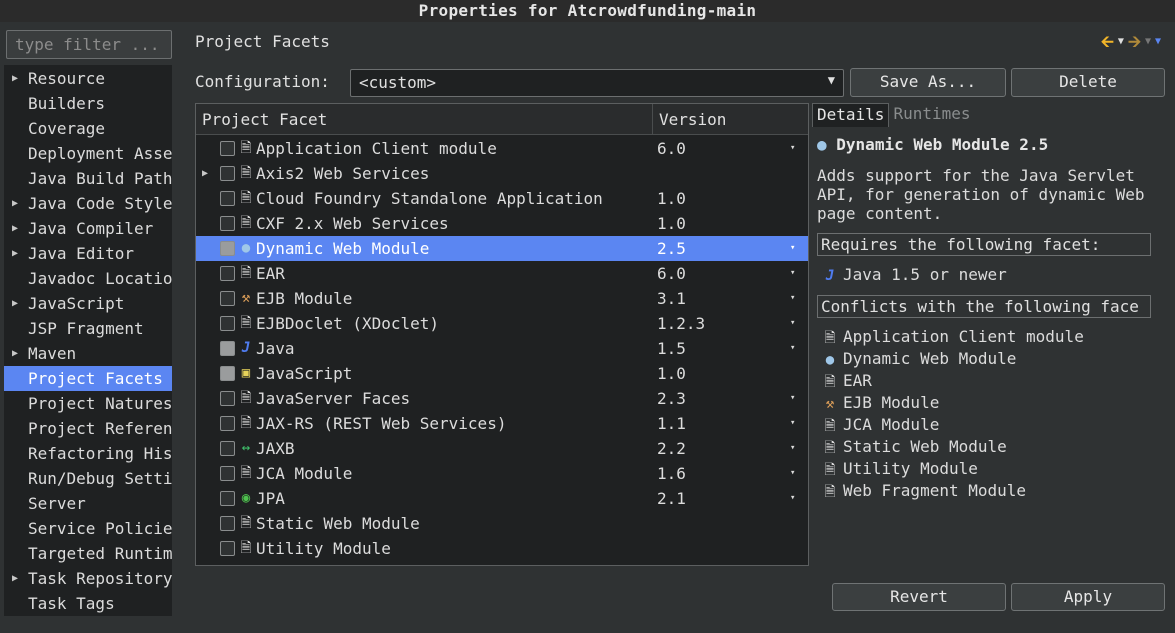  I want to click on facet-row: ↔ JAXB 2.2 ▾, so click(502, 448).